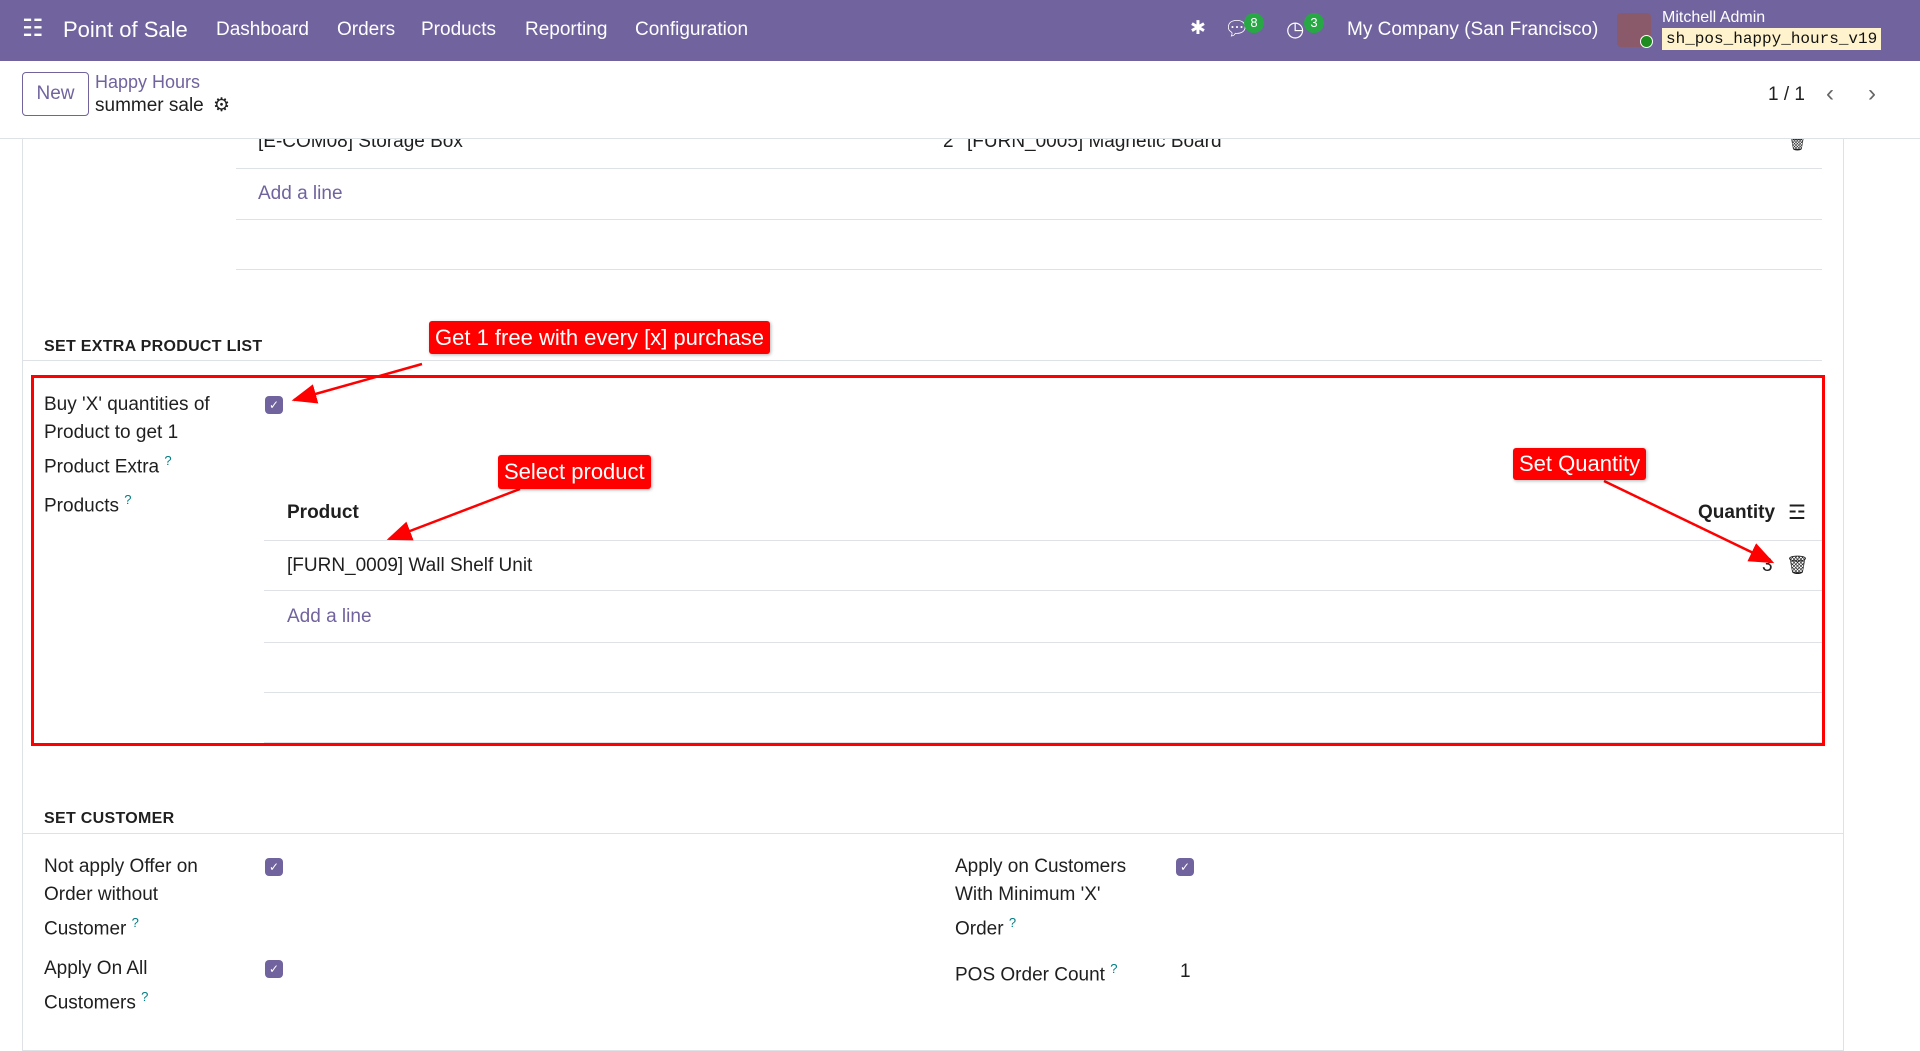  I want to click on pager-value: 1 / 1, so click(1786, 95).